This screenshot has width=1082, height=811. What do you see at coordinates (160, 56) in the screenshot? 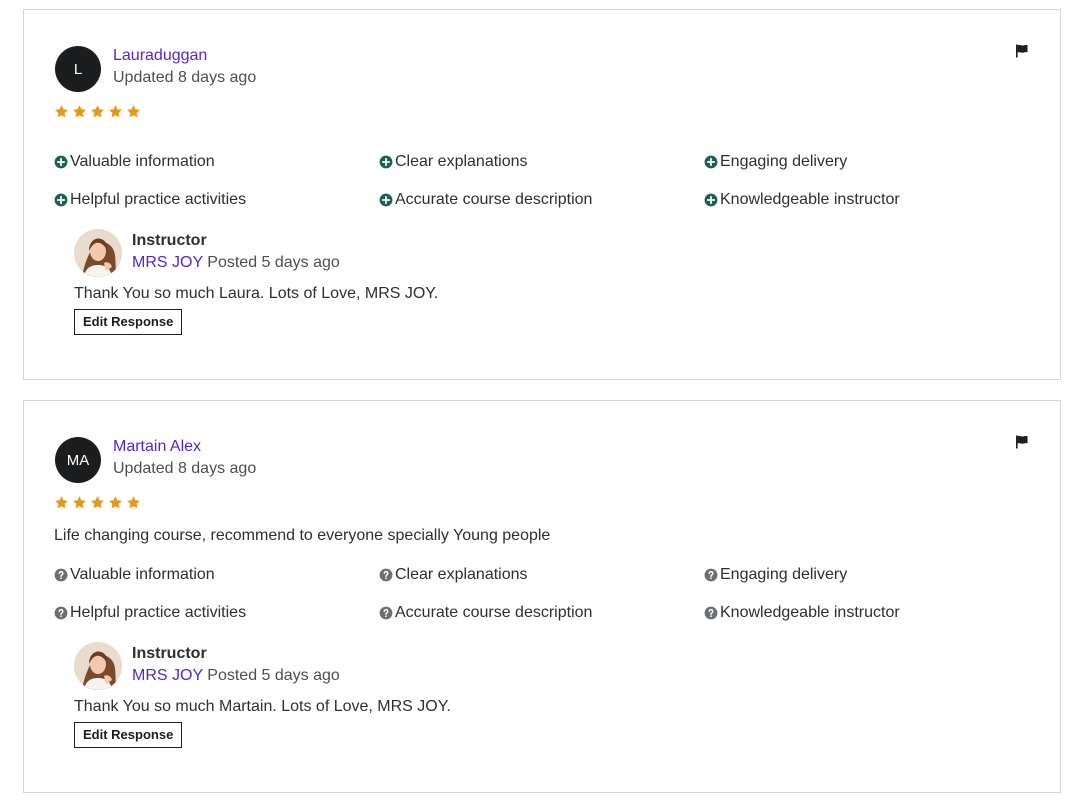
I see `reviewer-name-link: Lauraduggan` at bounding box center [160, 56].